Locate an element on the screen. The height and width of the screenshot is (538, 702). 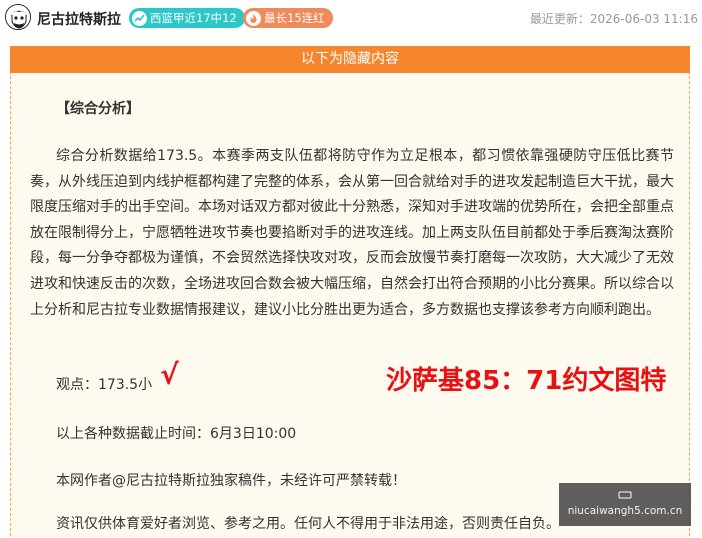
streak-badge-label: 最长15连红 is located at coordinates (294, 18).